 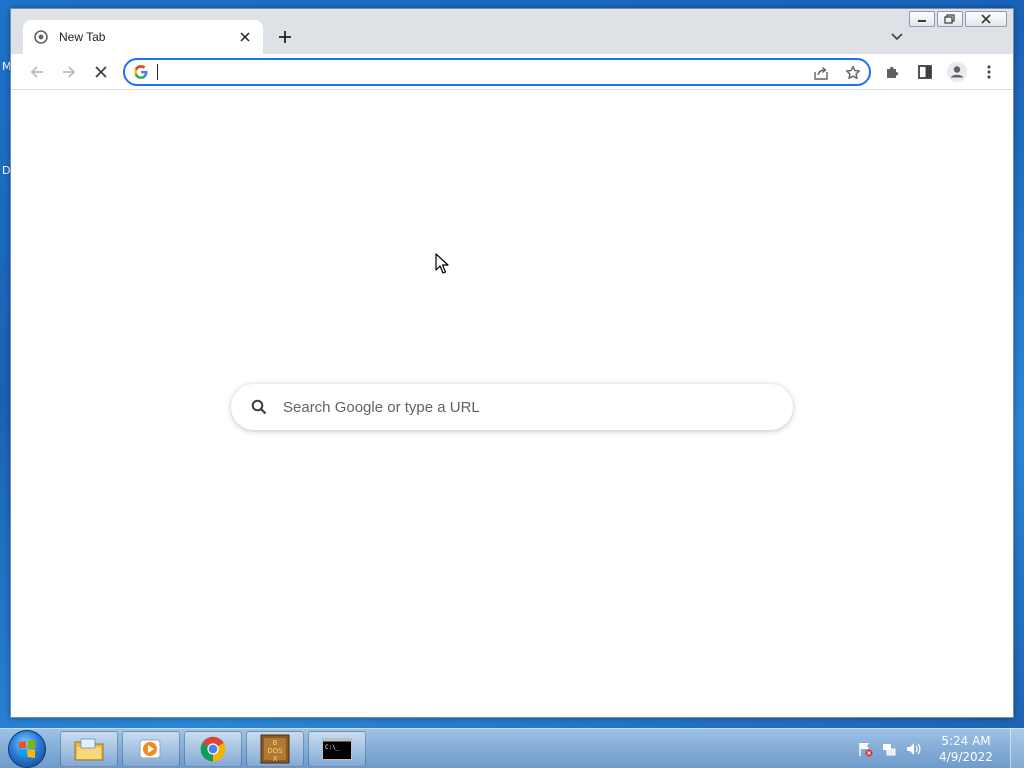 I want to click on arrow-right-icon, so click(x=69, y=72).